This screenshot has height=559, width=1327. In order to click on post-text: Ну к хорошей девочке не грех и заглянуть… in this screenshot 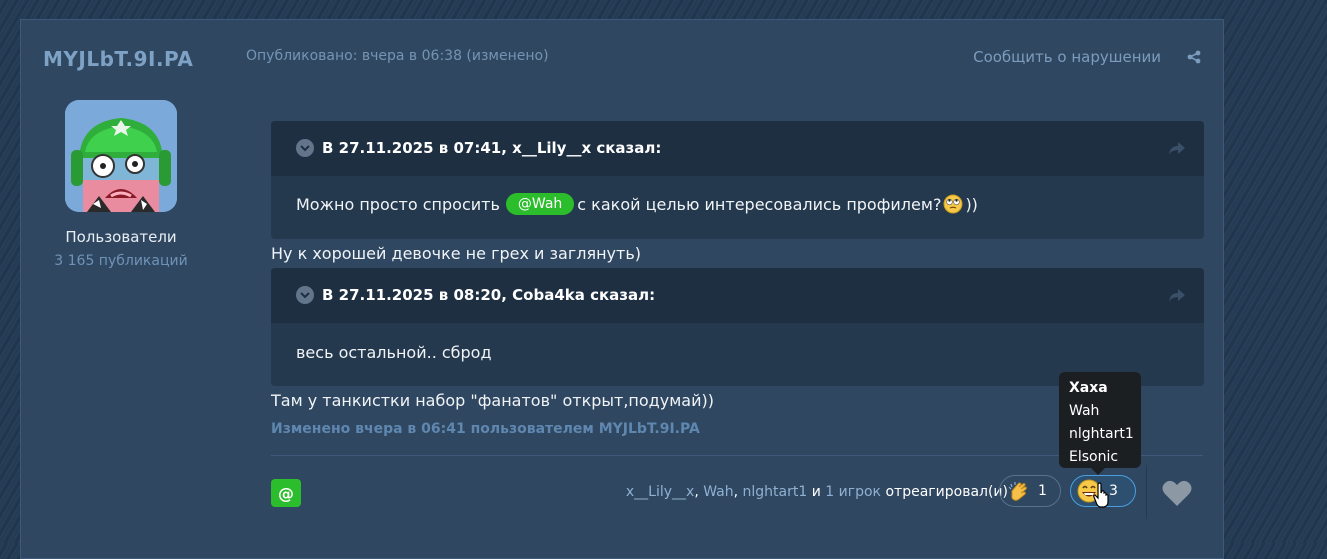, I will do `click(456, 253)`.